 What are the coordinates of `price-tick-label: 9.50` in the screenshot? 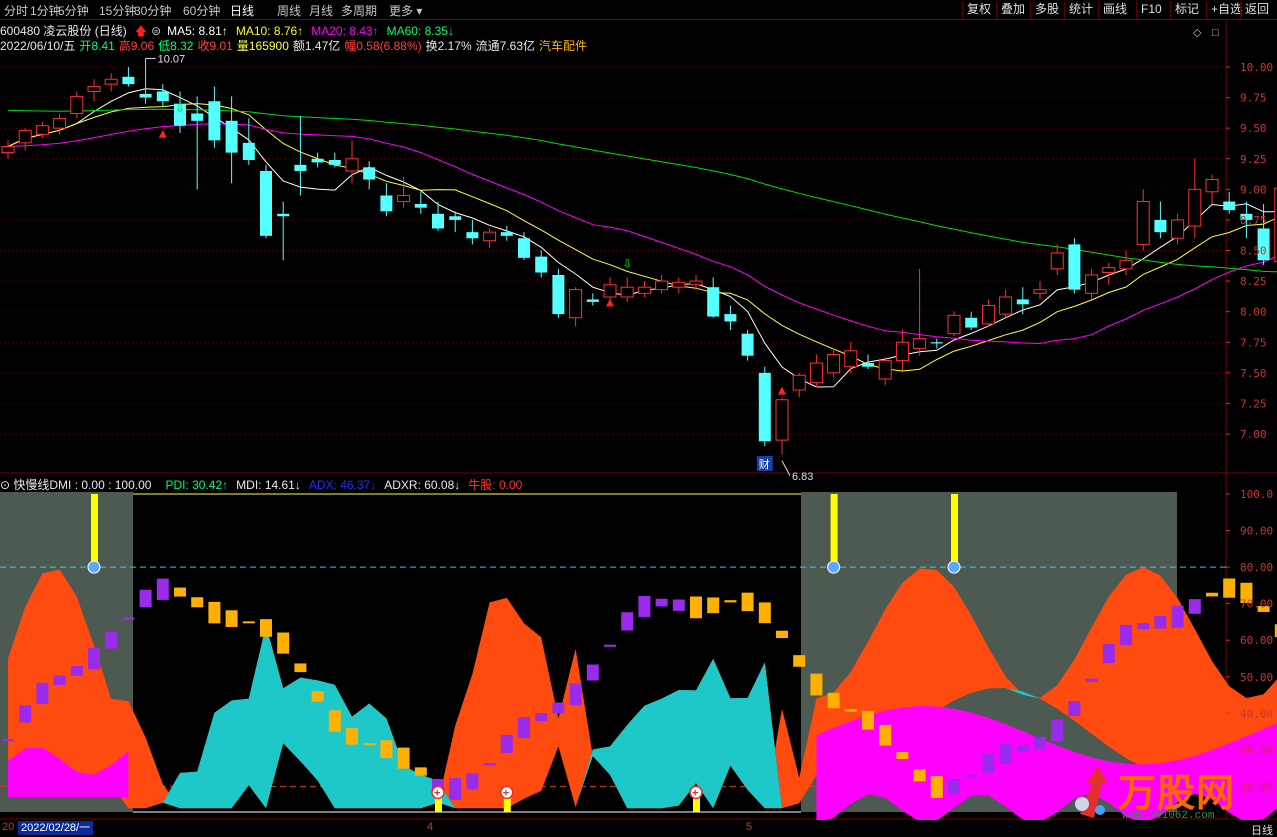 It's located at (1253, 128).